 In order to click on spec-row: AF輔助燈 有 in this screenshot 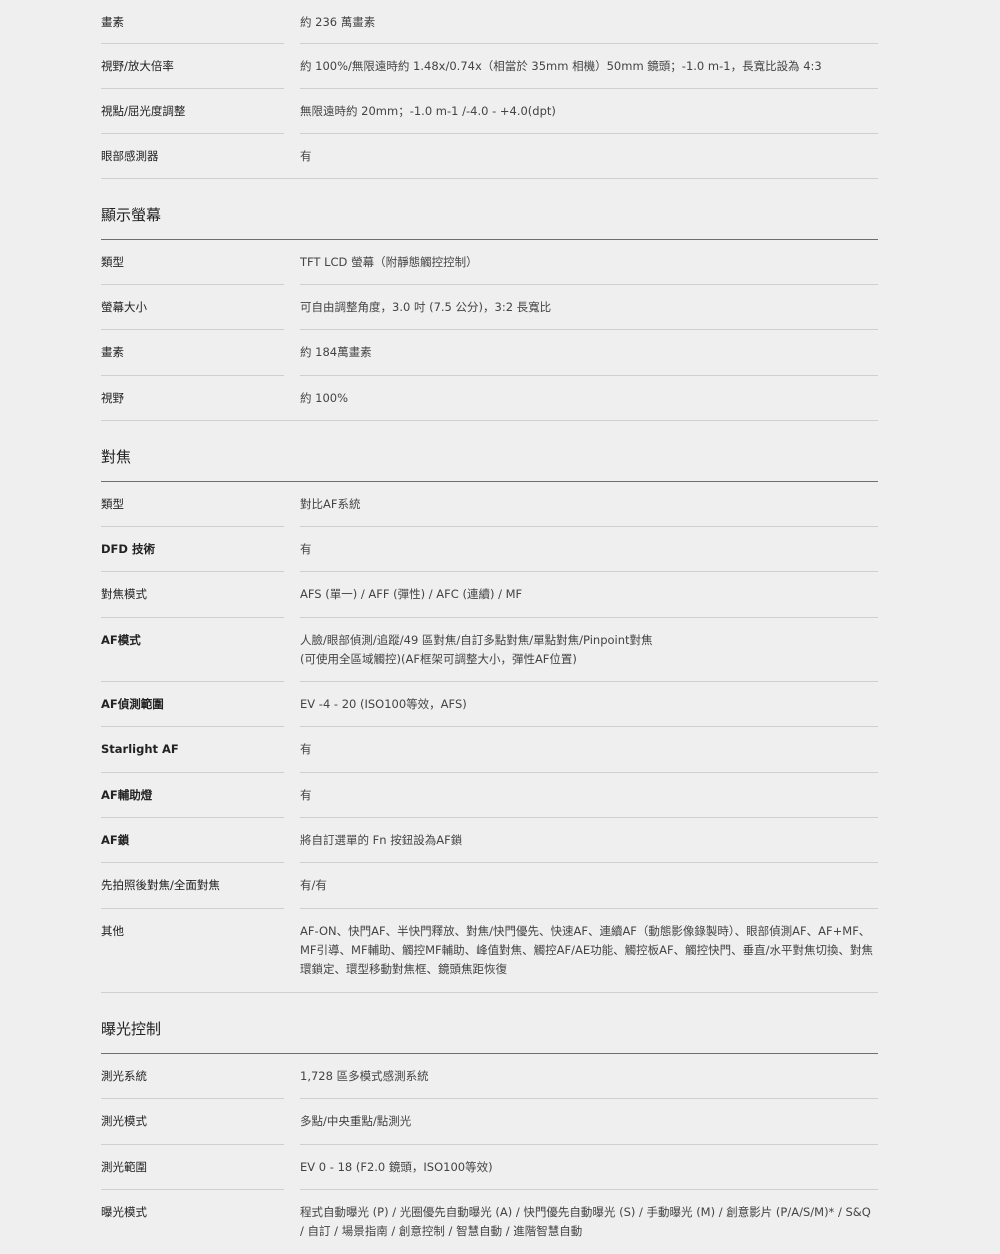, I will do `click(489, 795)`.